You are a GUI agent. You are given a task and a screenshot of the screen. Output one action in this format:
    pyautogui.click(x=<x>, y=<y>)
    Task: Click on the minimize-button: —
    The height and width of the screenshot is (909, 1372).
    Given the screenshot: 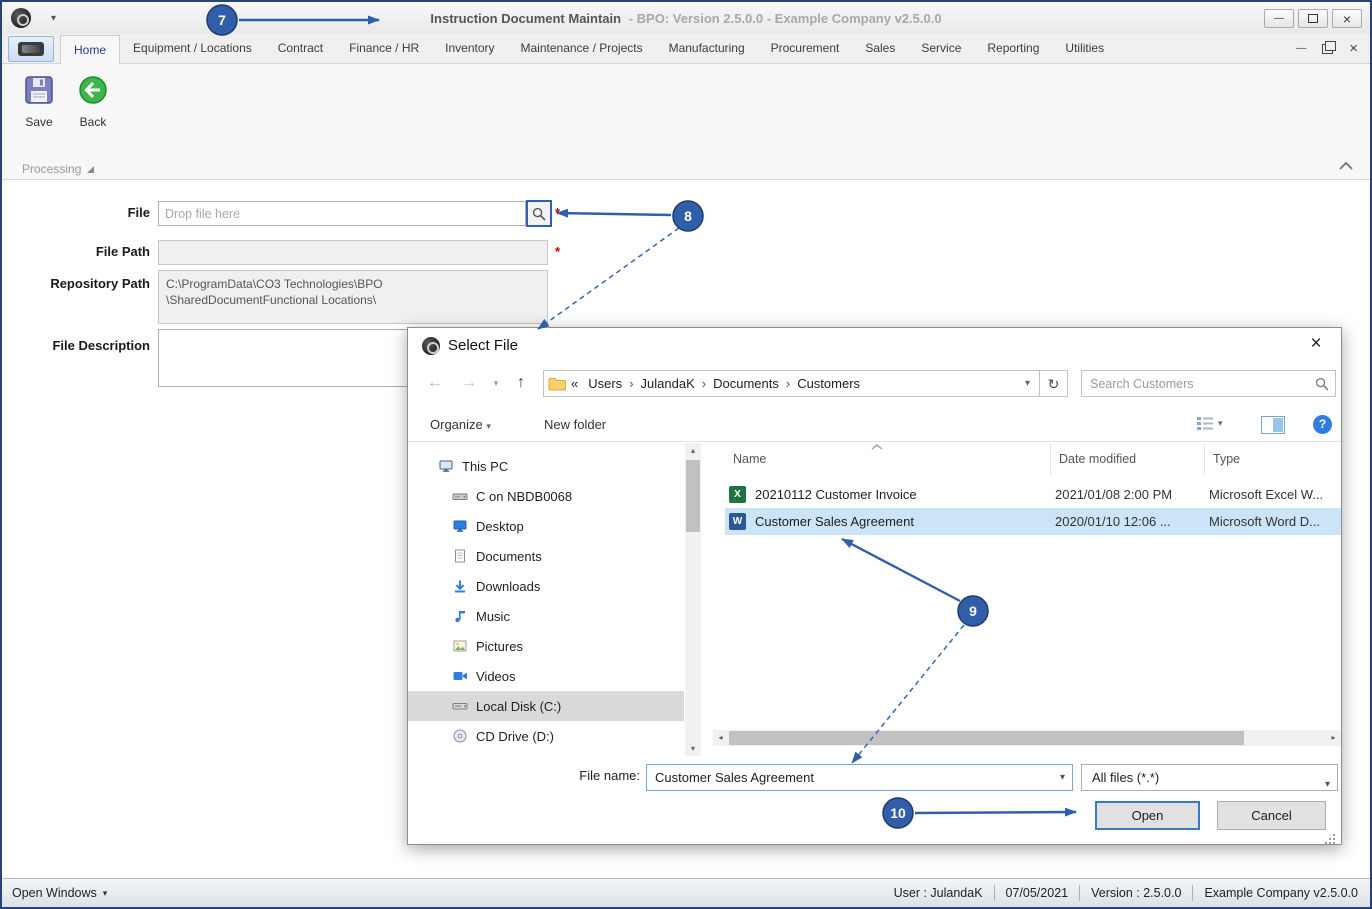 What is the action you would take?
    pyautogui.click(x=1279, y=18)
    